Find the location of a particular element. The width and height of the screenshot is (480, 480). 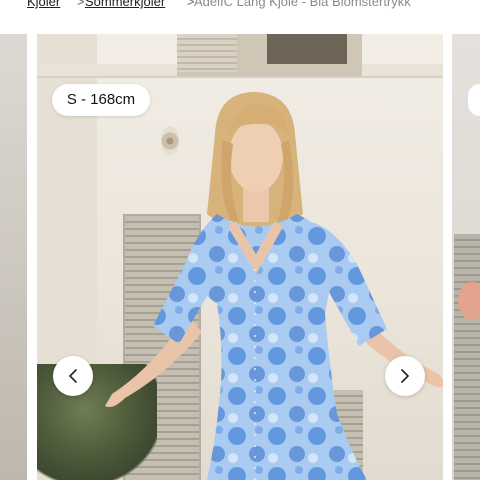

breadcrumb-current: AdelIC Lang Kjole - Blå Blomstertrykk is located at coordinates (302, 4).